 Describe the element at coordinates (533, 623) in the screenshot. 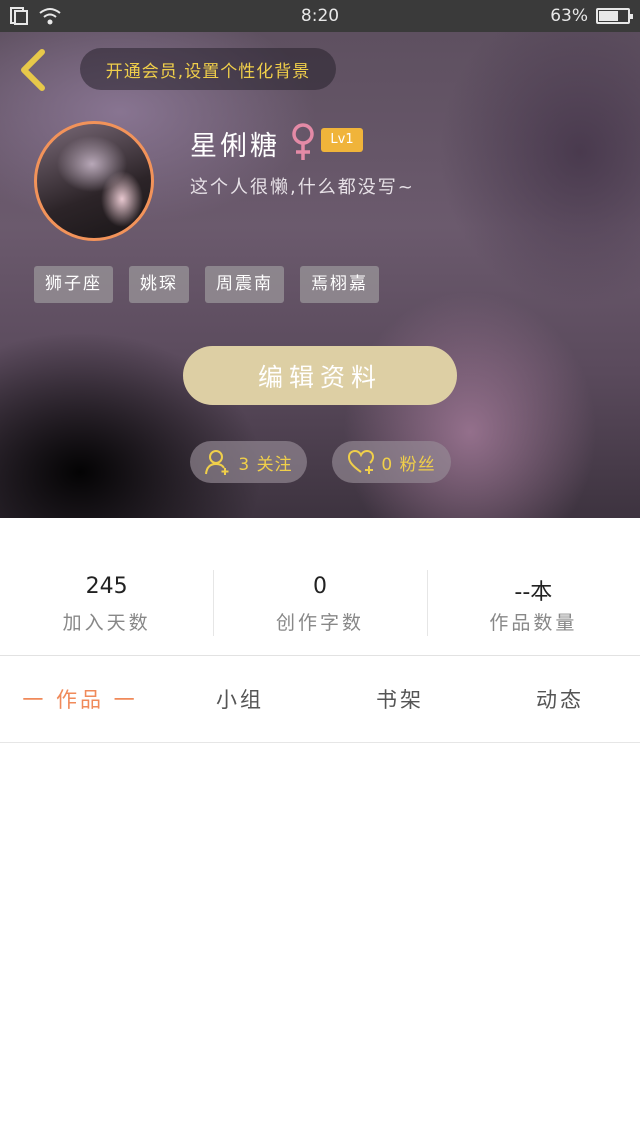

I see `stat-label: 作品数量` at that location.